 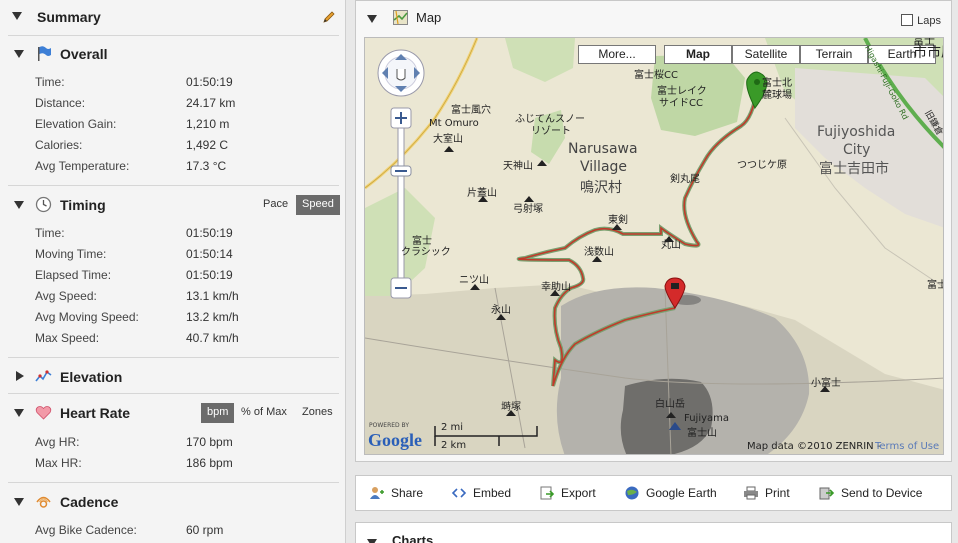 What do you see at coordinates (921, 20) in the screenshot?
I see `laps-checkbox: Laps` at bounding box center [921, 20].